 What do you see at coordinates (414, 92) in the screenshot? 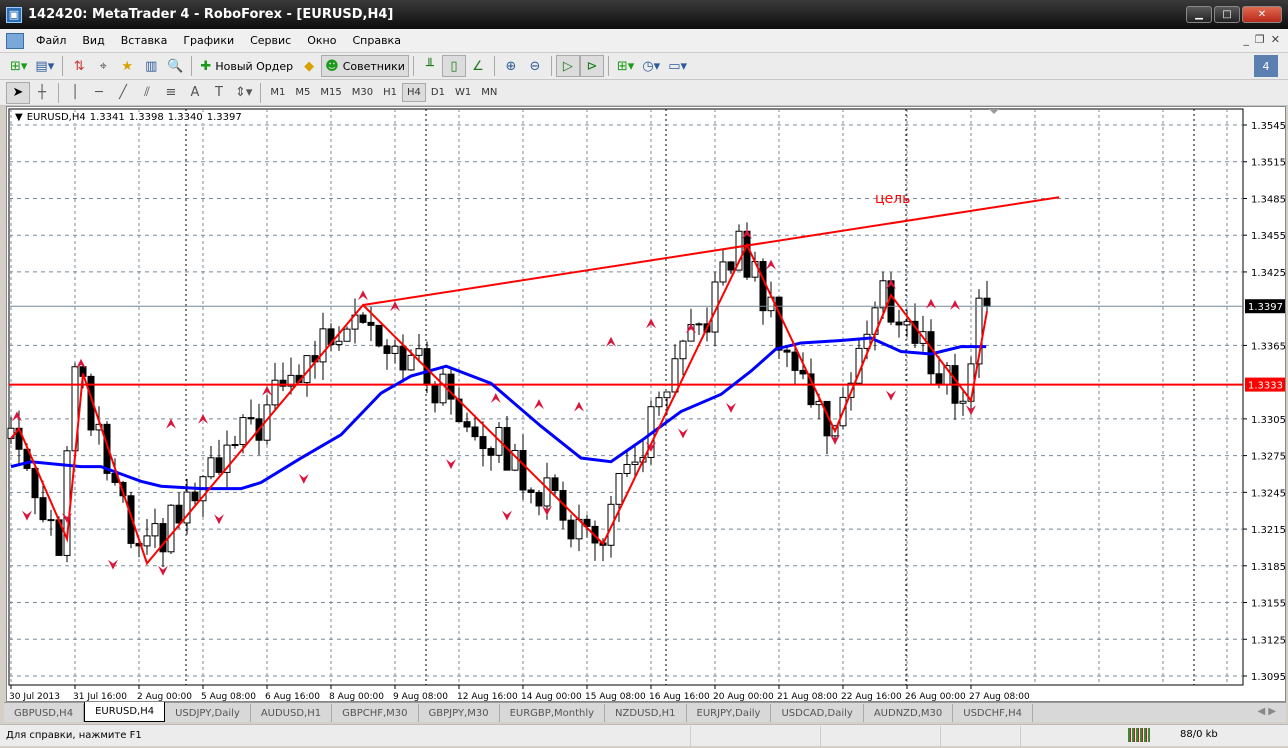
I see `timeframe-h4: H4` at bounding box center [414, 92].